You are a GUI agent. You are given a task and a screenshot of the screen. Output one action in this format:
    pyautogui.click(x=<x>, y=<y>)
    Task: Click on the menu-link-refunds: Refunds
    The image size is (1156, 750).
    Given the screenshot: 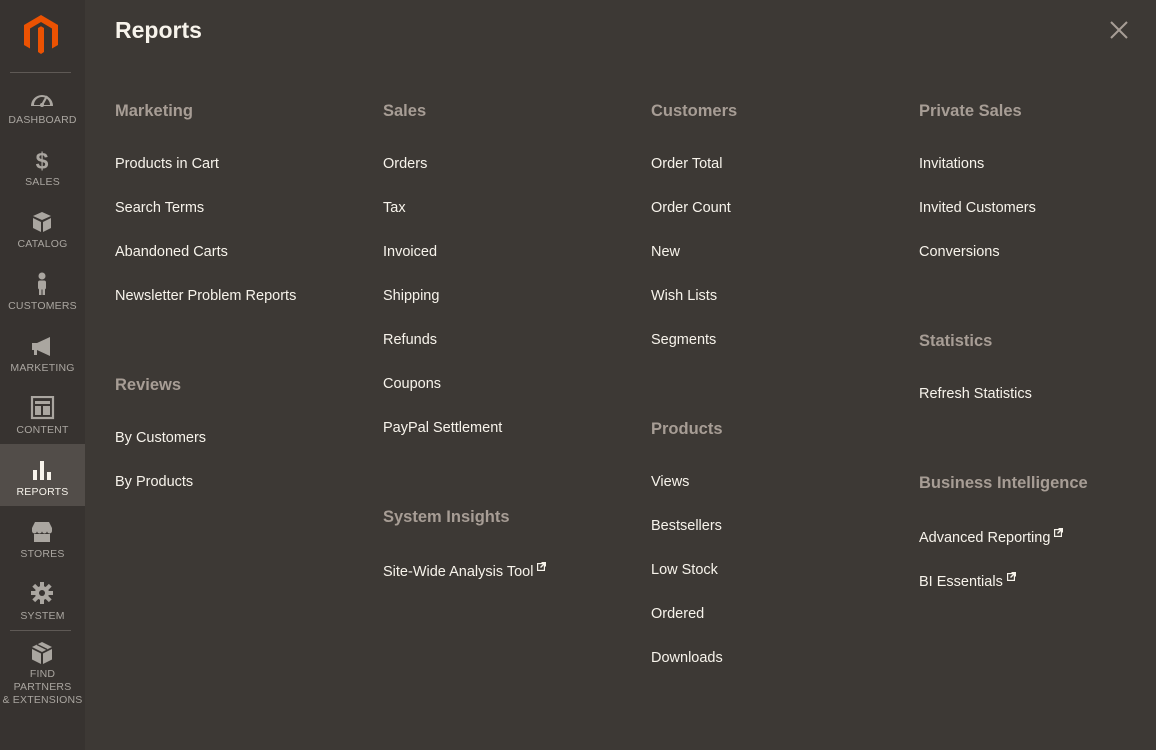 What is the action you would take?
    pyautogui.click(x=410, y=340)
    